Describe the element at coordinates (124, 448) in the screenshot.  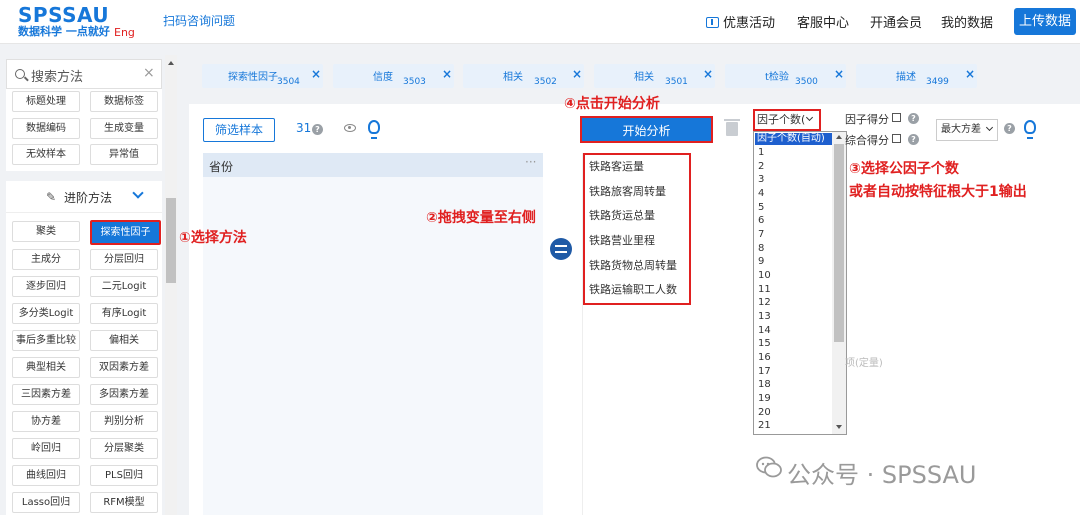
I see `method-button: 分层聚类` at that location.